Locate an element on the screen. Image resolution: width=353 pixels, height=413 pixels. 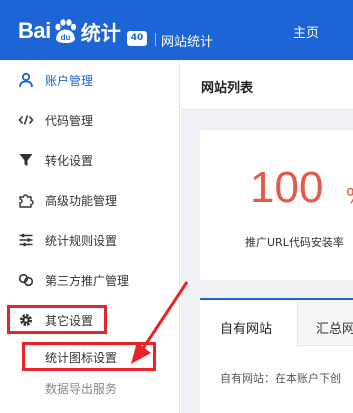
baidu-tongji-logo: Bai du 统计 is located at coordinates (69, 31).